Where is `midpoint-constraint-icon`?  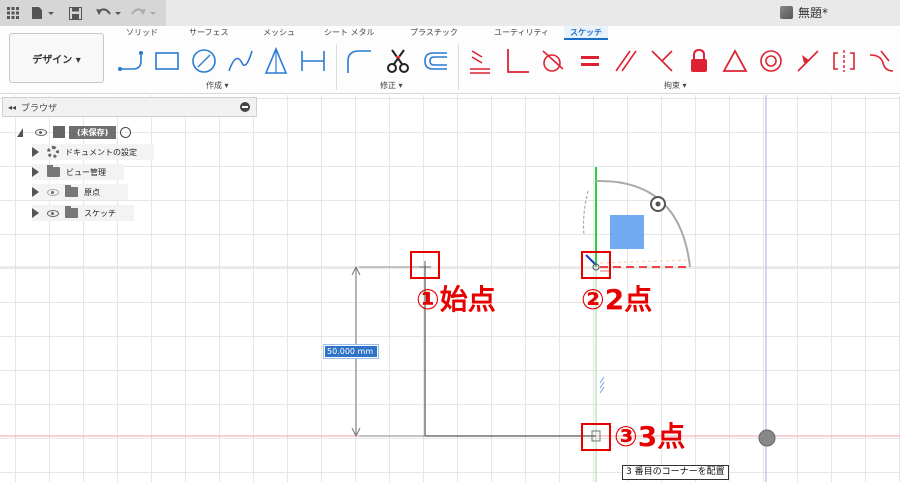 midpoint-constraint-icon is located at coordinates (808, 61).